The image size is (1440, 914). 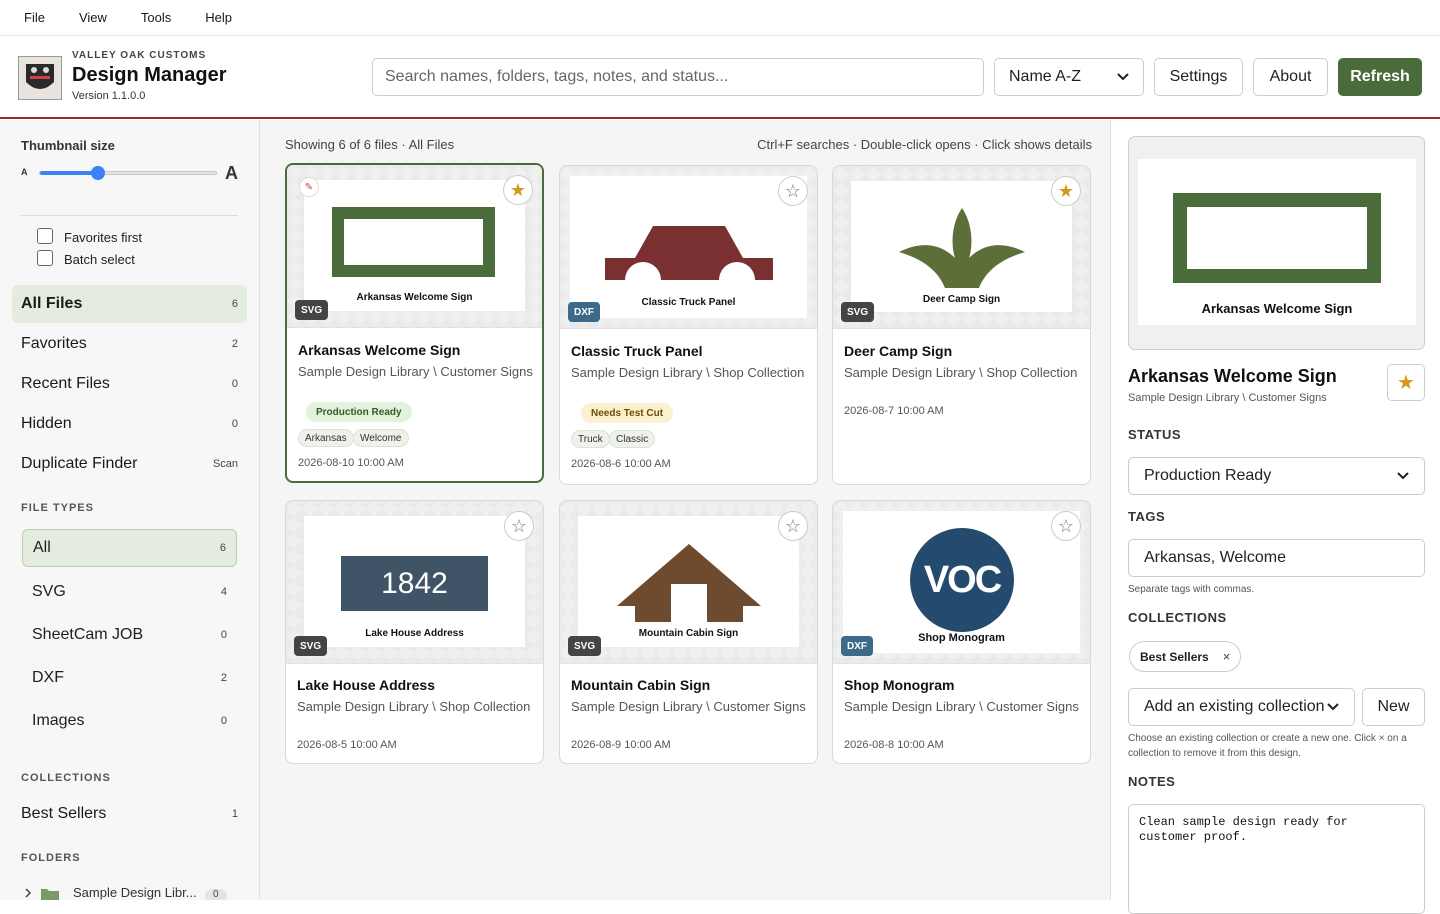 What do you see at coordinates (309, 187) in the screenshot?
I see `edit-icon: ✎` at bounding box center [309, 187].